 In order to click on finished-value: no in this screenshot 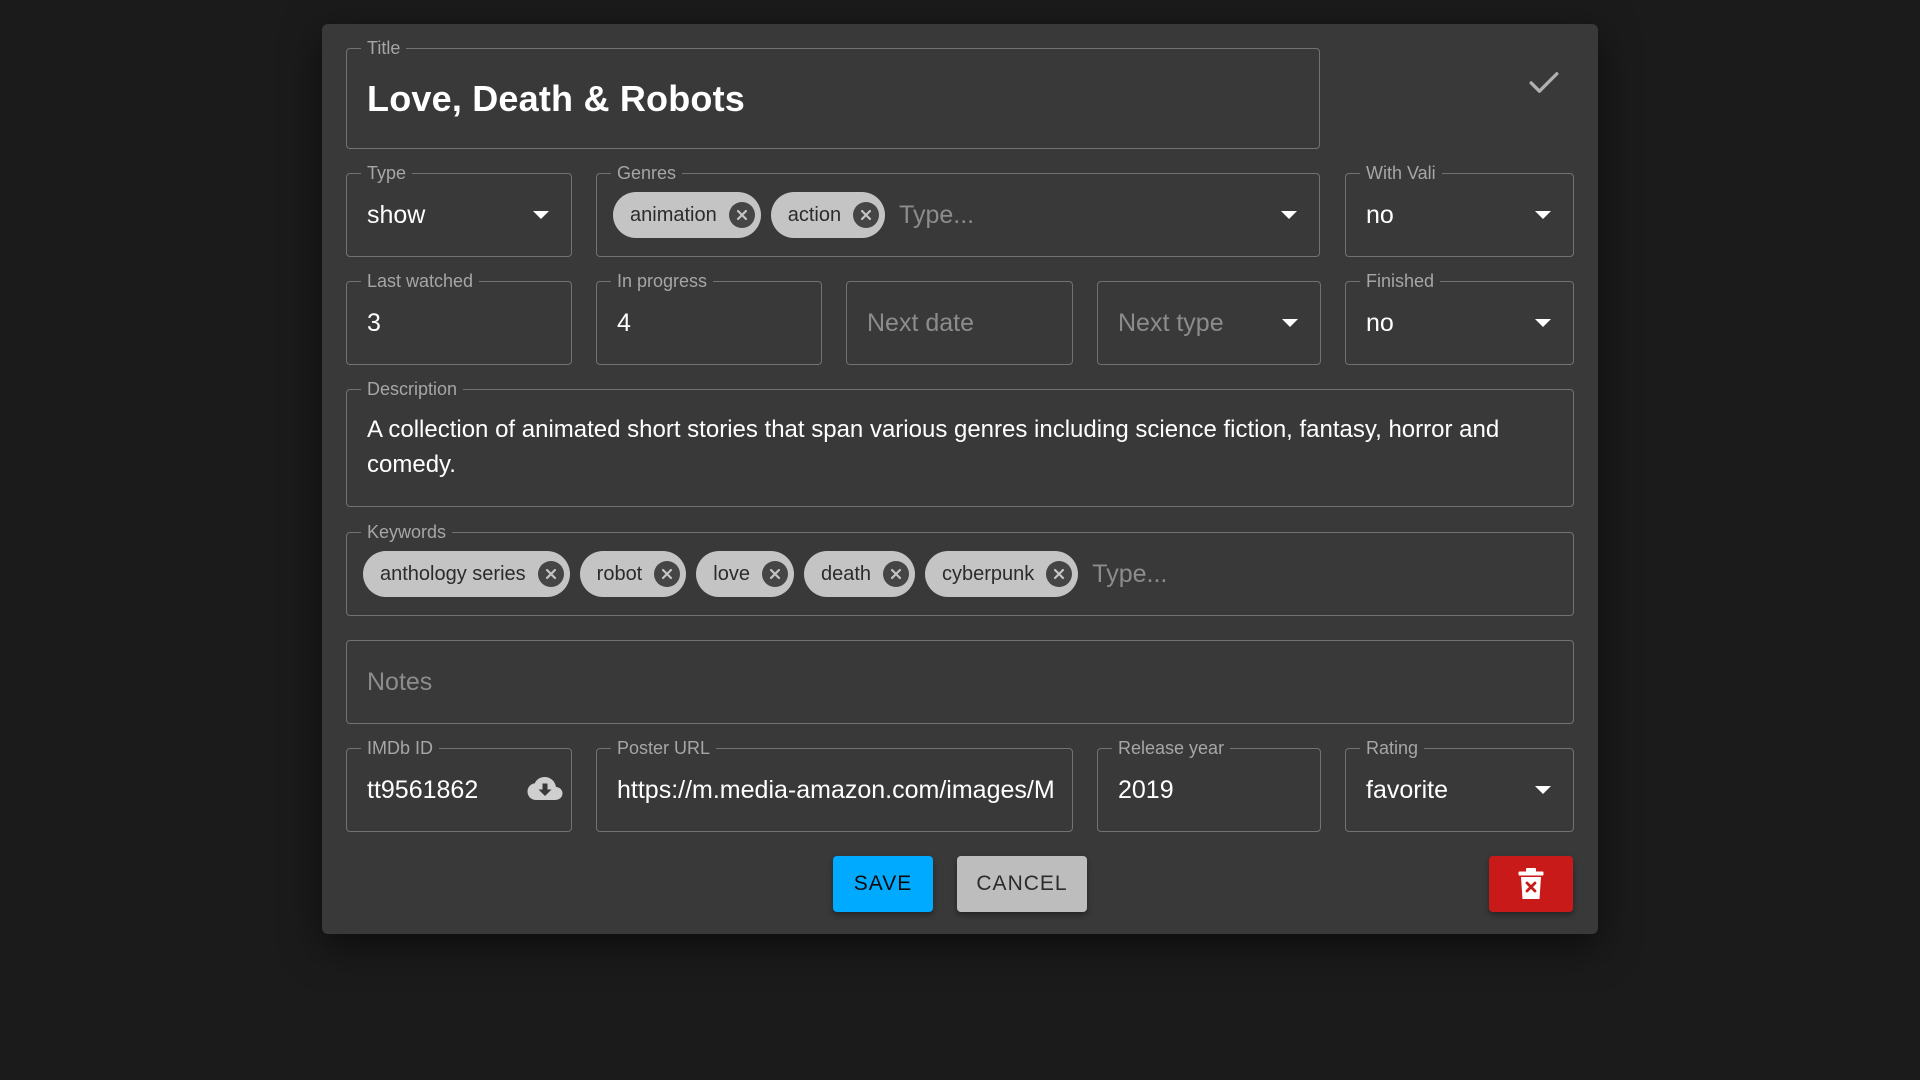, I will do `click(1380, 322)`.